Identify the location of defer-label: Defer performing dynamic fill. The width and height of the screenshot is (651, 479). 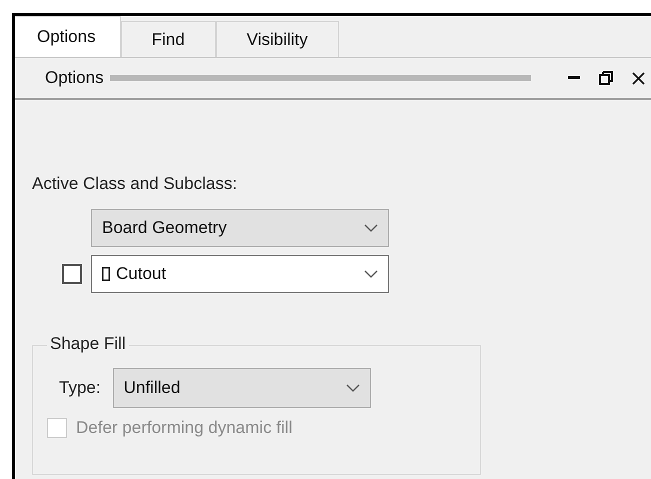
(184, 428).